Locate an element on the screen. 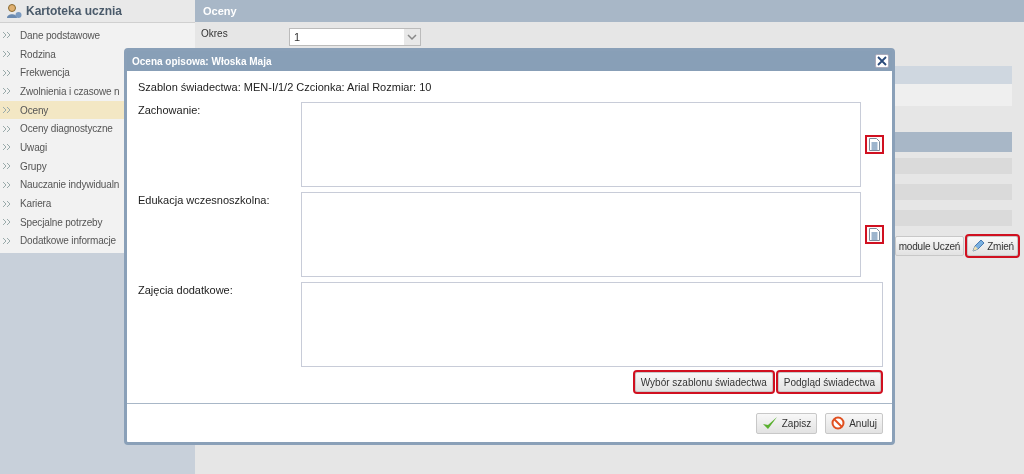 The image size is (1024, 474). sidebar-item: Dodatkowe informacje is located at coordinates (97, 241).